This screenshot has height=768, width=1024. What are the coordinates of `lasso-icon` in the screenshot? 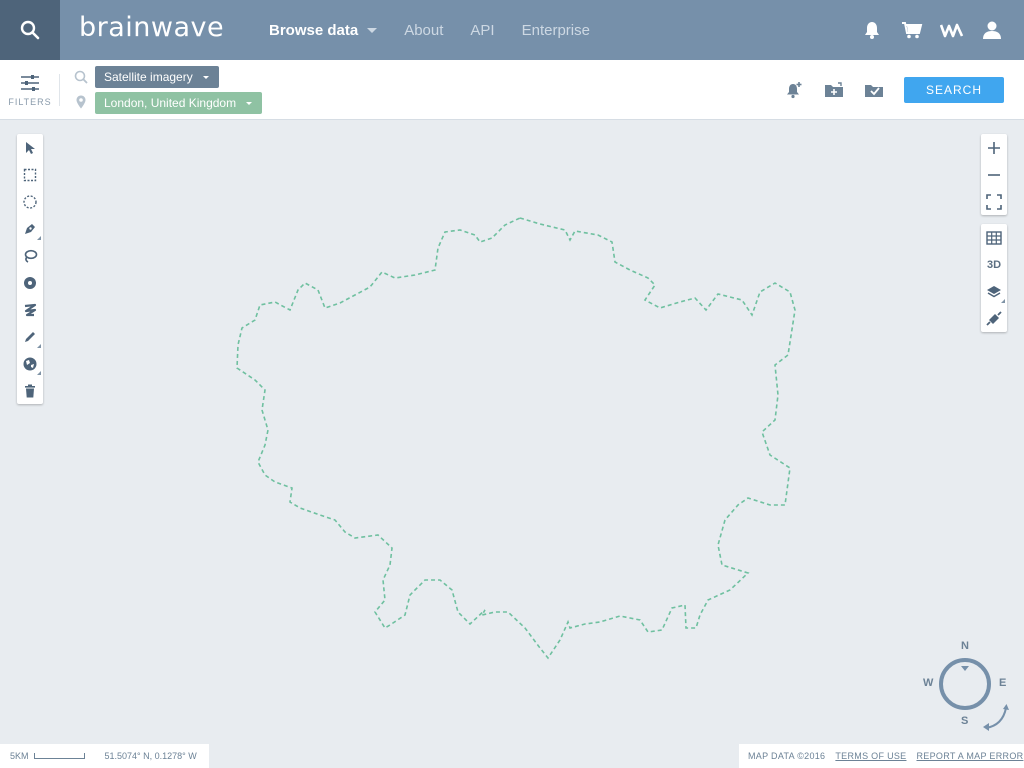 It's located at (31, 256).